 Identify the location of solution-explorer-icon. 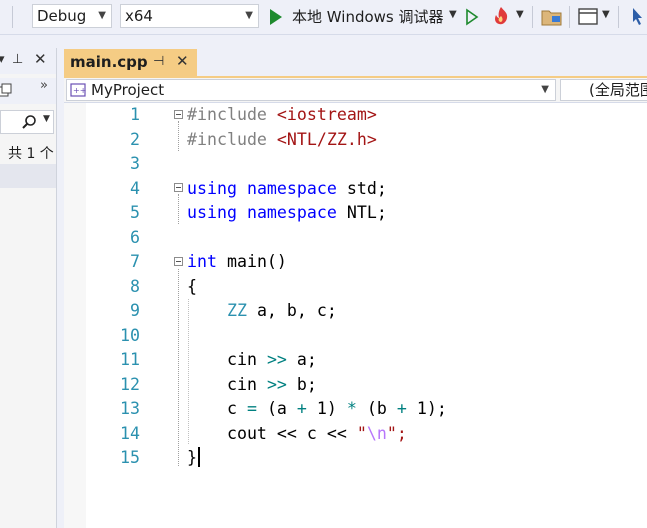
(552, 17).